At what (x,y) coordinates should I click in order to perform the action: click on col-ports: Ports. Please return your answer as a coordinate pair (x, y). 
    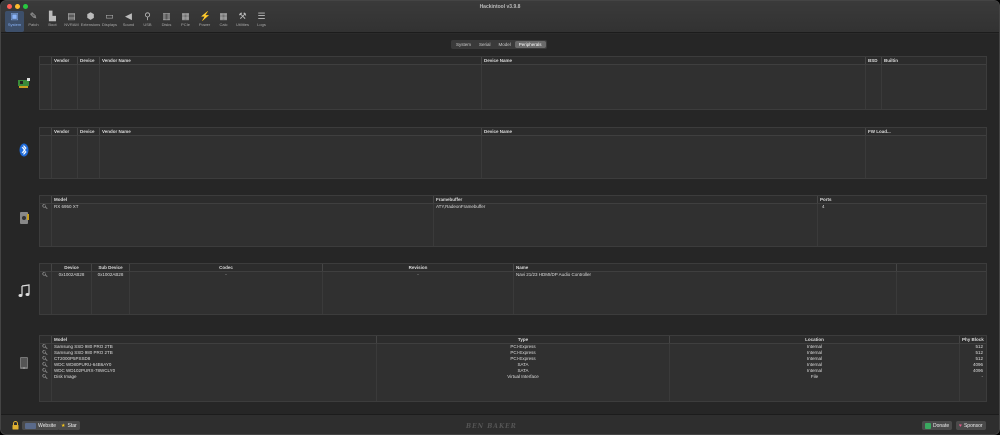
    Looking at the image, I should click on (902, 199).